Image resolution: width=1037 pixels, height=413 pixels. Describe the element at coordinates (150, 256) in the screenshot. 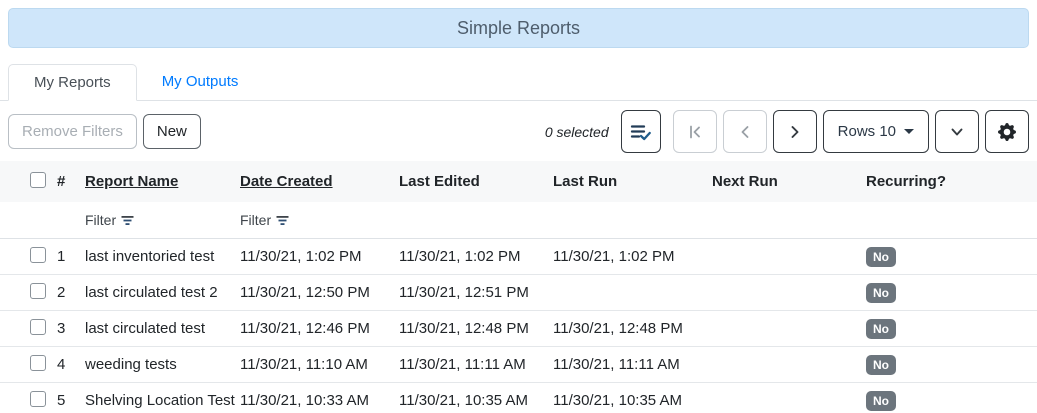

I see `report-name: last inventoried test` at that location.